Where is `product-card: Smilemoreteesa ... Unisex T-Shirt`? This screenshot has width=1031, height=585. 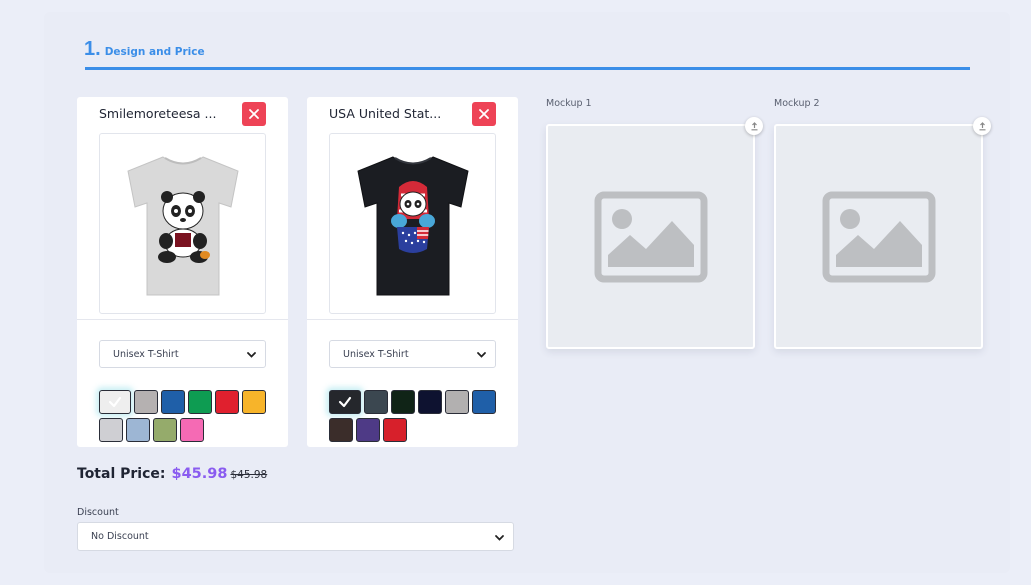
product-card: Smilemoreteesa ... Unisex T-Shirt is located at coordinates (182, 272).